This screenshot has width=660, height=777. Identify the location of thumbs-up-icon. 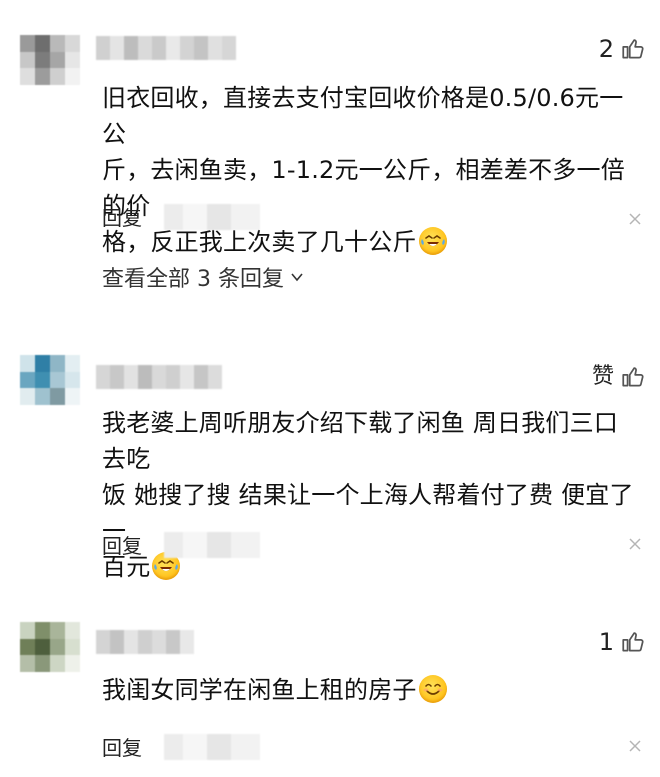
(633, 642).